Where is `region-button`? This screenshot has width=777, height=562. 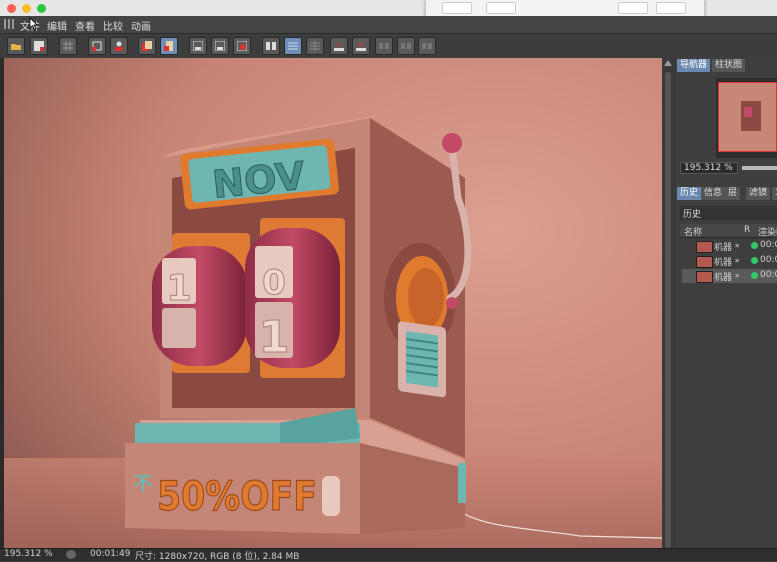
region-button is located at coordinates (97, 46).